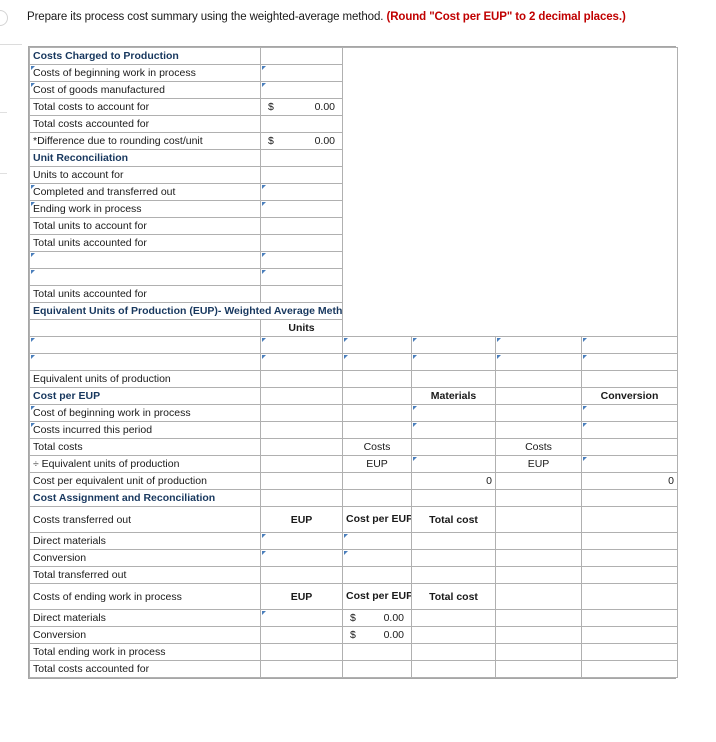 Image resolution: width=716 pixels, height=742 pixels. What do you see at coordinates (145, 558) in the screenshot?
I see `row-label-transferred-conversion: Conversion` at bounding box center [145, 558].